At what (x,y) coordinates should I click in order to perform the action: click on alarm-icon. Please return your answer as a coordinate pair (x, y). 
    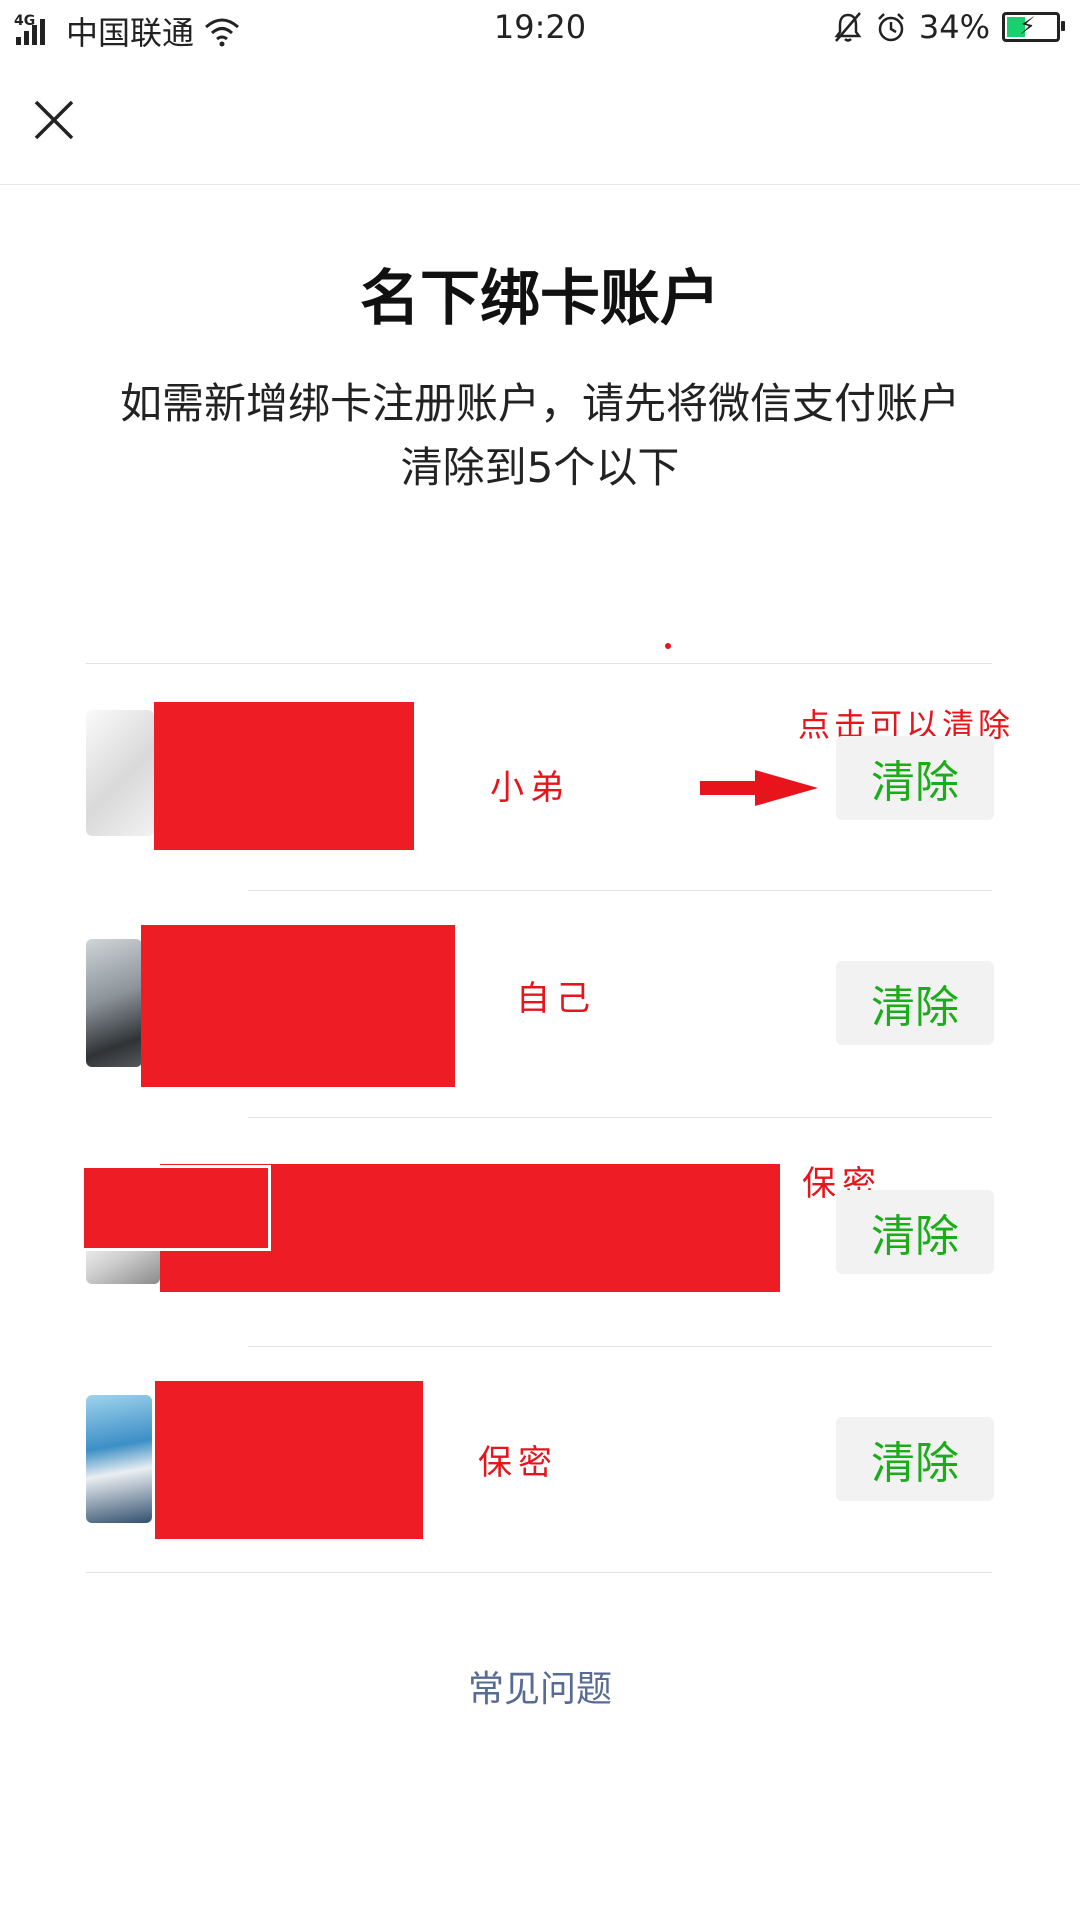
    Looking at the image, I should click on (890, 27).